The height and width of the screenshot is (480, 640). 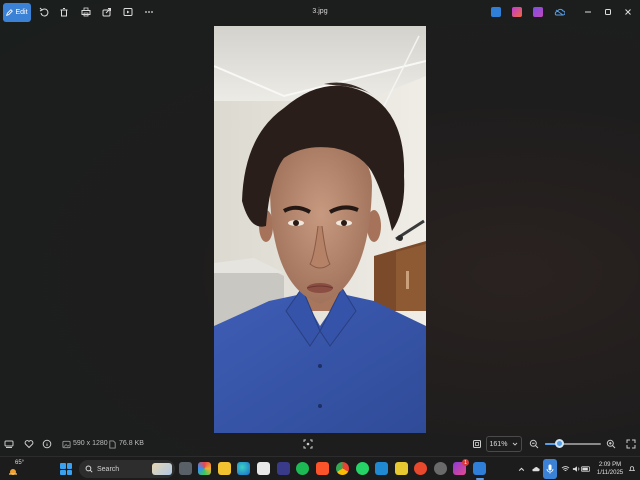 I want to click on clock-time: 2:09 PM, so click(x=610, y=465).